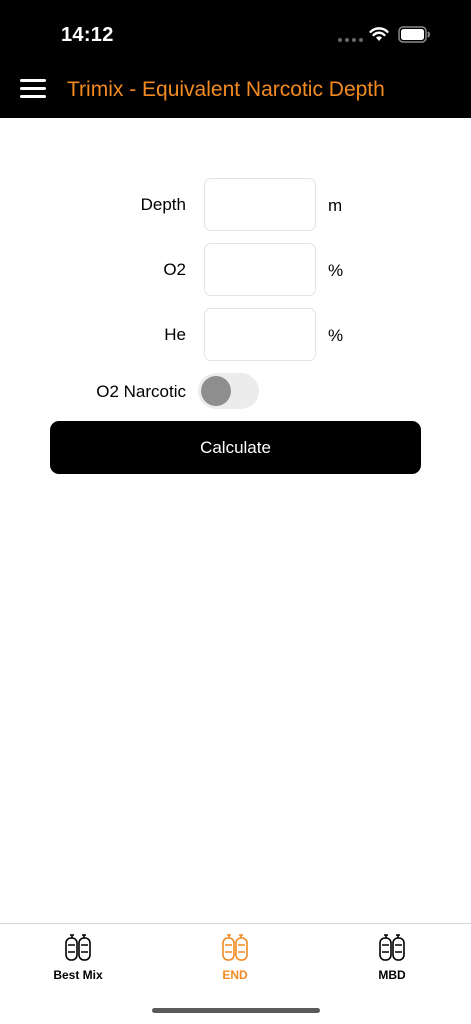 The width and height of the screenshot is (471, 1024). What do you see at coordinates (336, 270) in the screenshot?
I see `o2-unit: %` at bounding box center [336, 270].